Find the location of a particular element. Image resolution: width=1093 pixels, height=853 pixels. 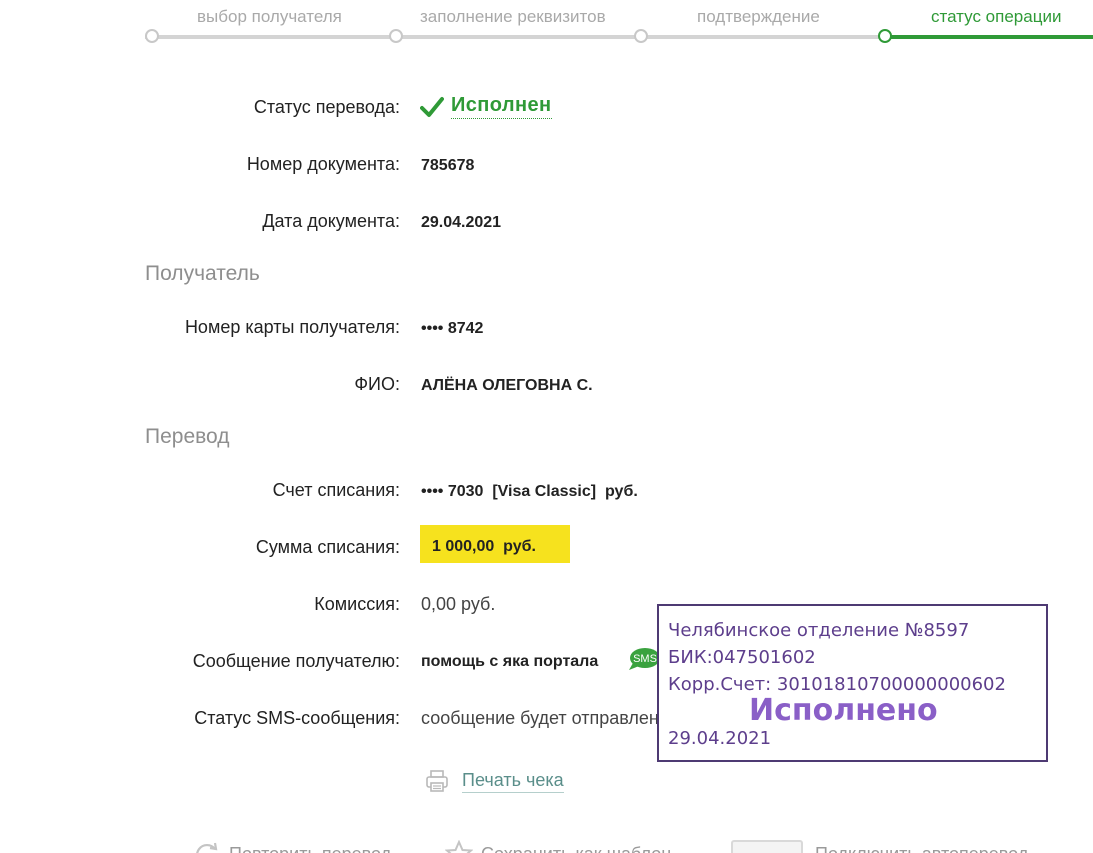

sms-icon-text: SMS is located at coordinates (645, 659).